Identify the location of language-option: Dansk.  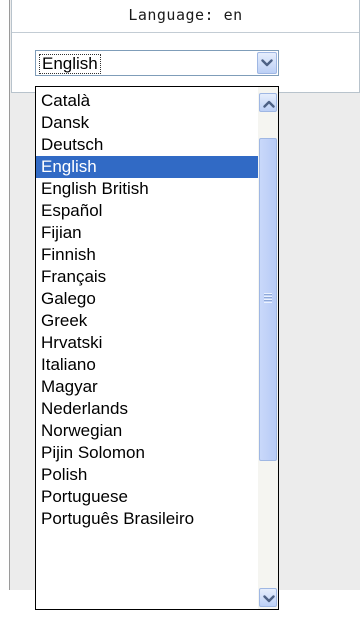
(147, 123).